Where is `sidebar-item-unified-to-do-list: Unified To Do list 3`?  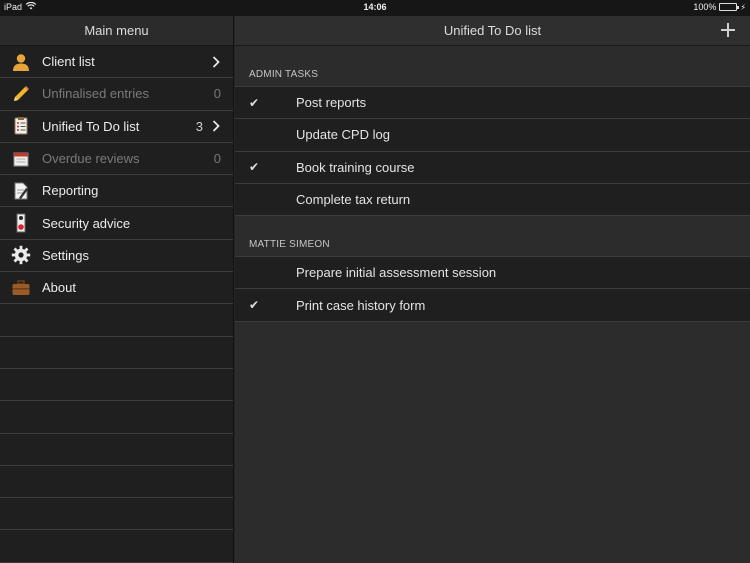 sidebar-item-unified-to-do-list: Unified To Do list 3 is located at coordinates (116, 127).